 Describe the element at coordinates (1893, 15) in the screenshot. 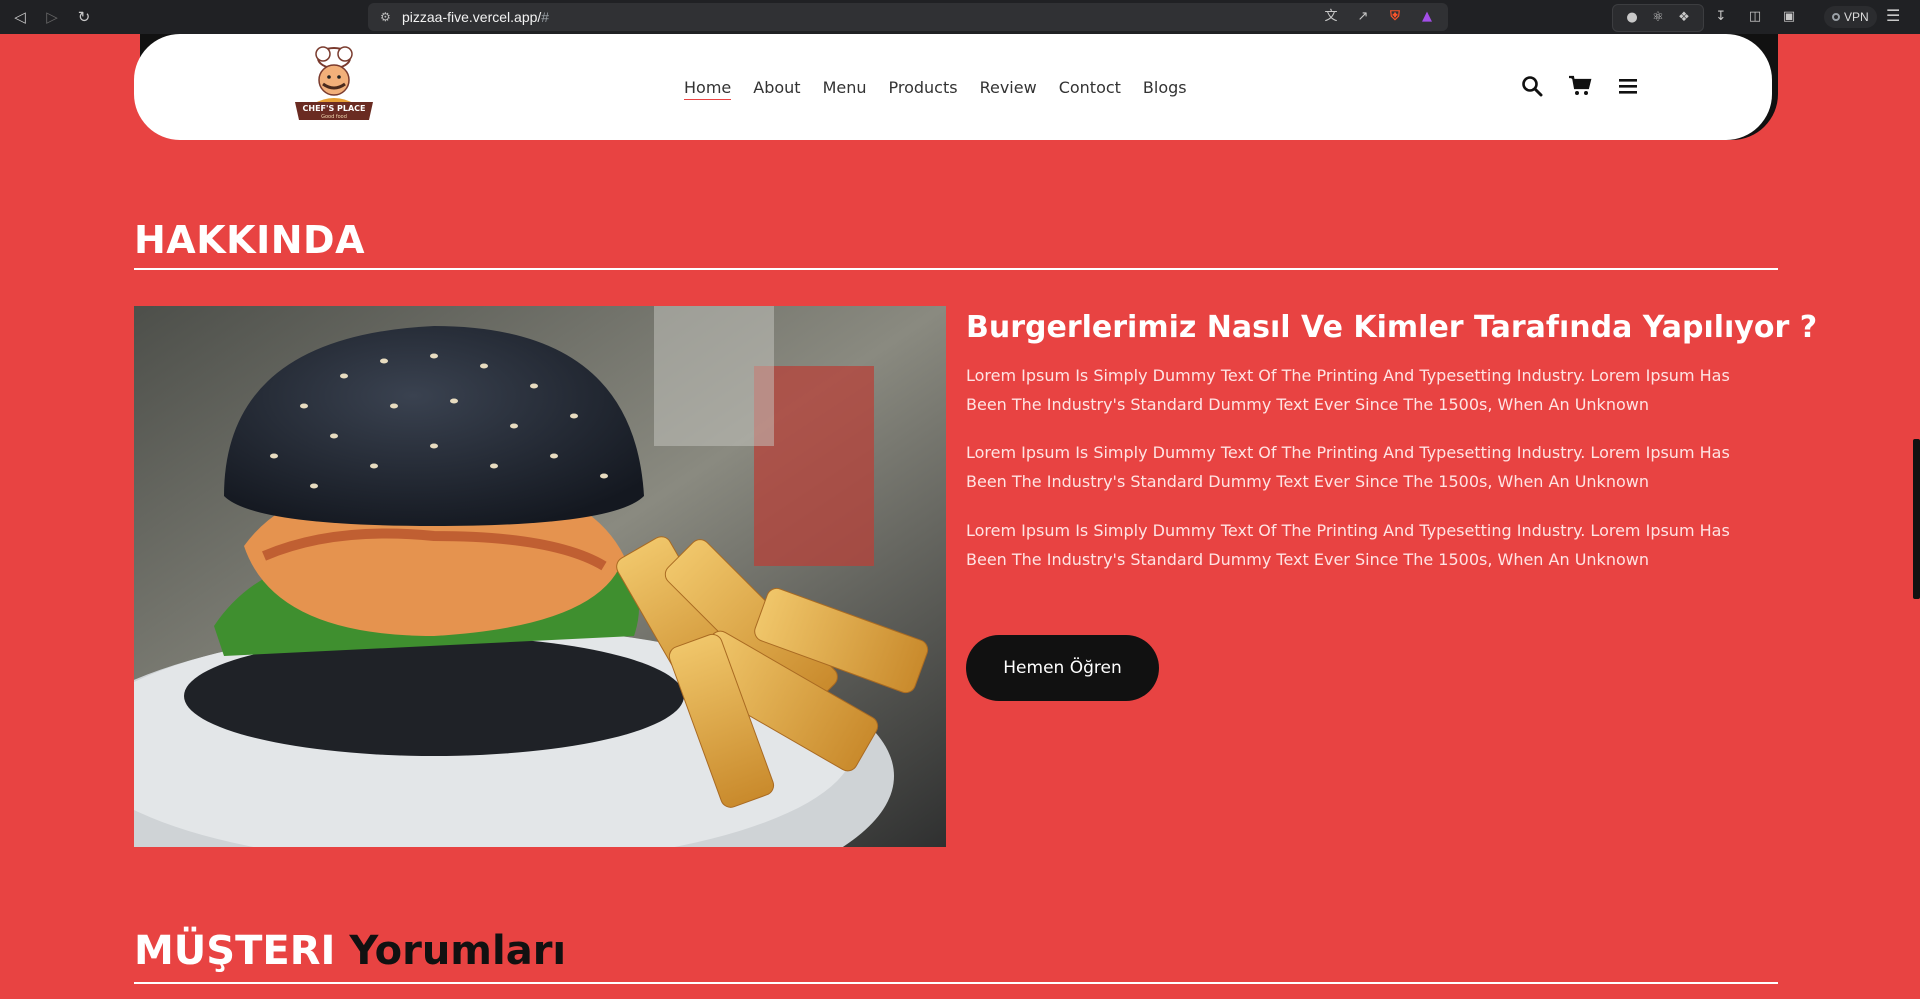

I see `browser-menu-icon: ☰` at that location.